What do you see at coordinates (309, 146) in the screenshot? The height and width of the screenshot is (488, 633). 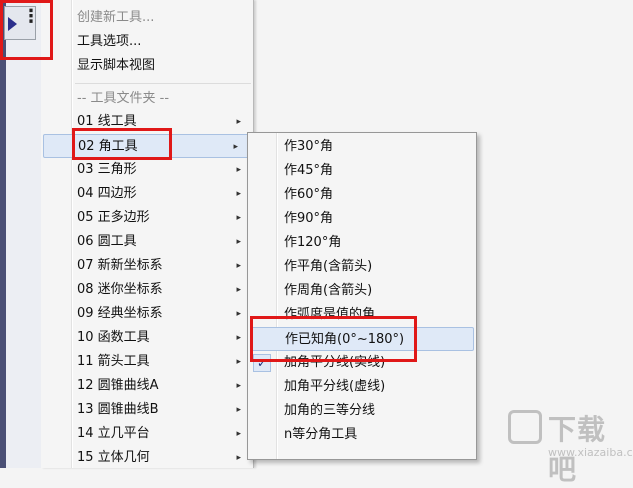 I see `submenu-item-label: 作30°角` at bounding box center [309, 146].